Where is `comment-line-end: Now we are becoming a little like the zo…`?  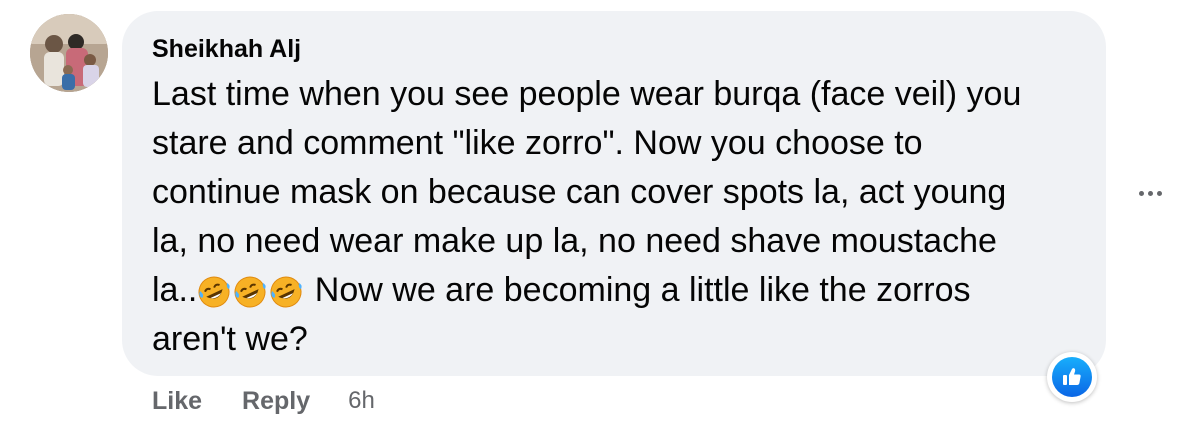
comment-line-end: Now we are becoming a little like the zo… is located at coordinates (638, 290).